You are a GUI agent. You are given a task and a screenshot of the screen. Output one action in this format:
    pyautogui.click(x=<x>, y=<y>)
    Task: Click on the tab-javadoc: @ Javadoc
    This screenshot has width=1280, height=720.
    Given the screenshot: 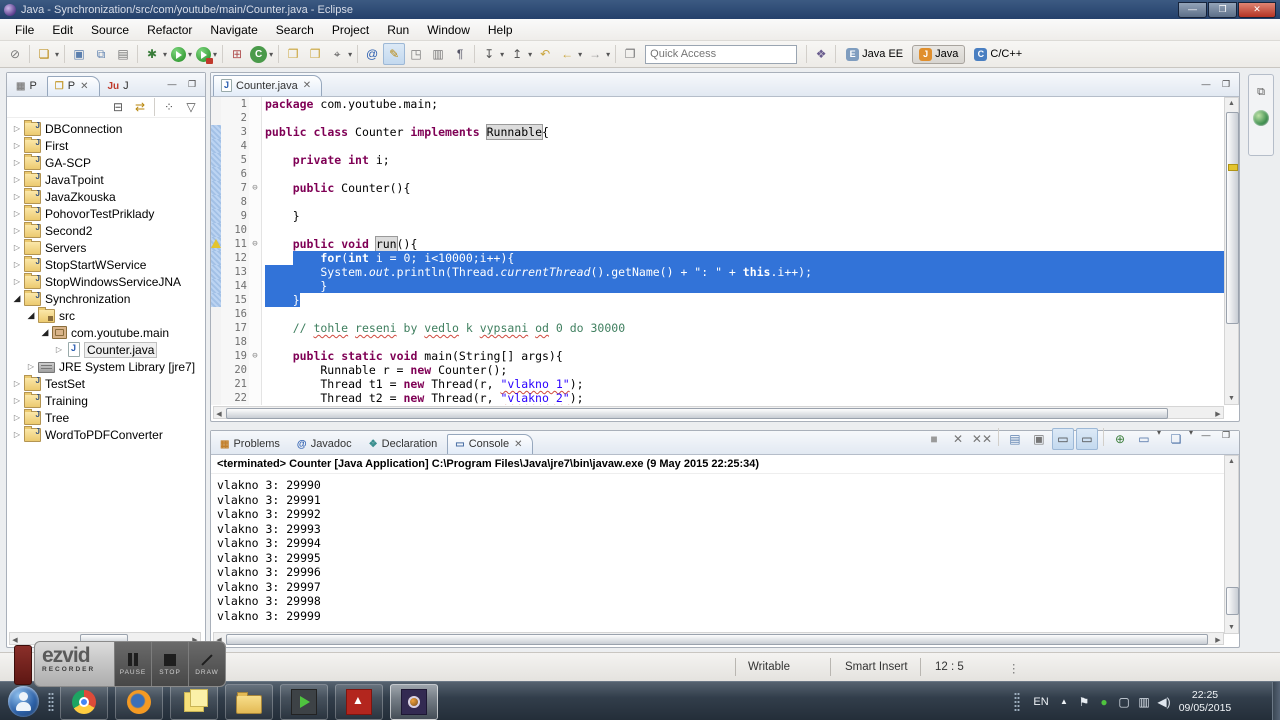 What is the action you would take?
    pyautogui.click(x=325, y=444)
    